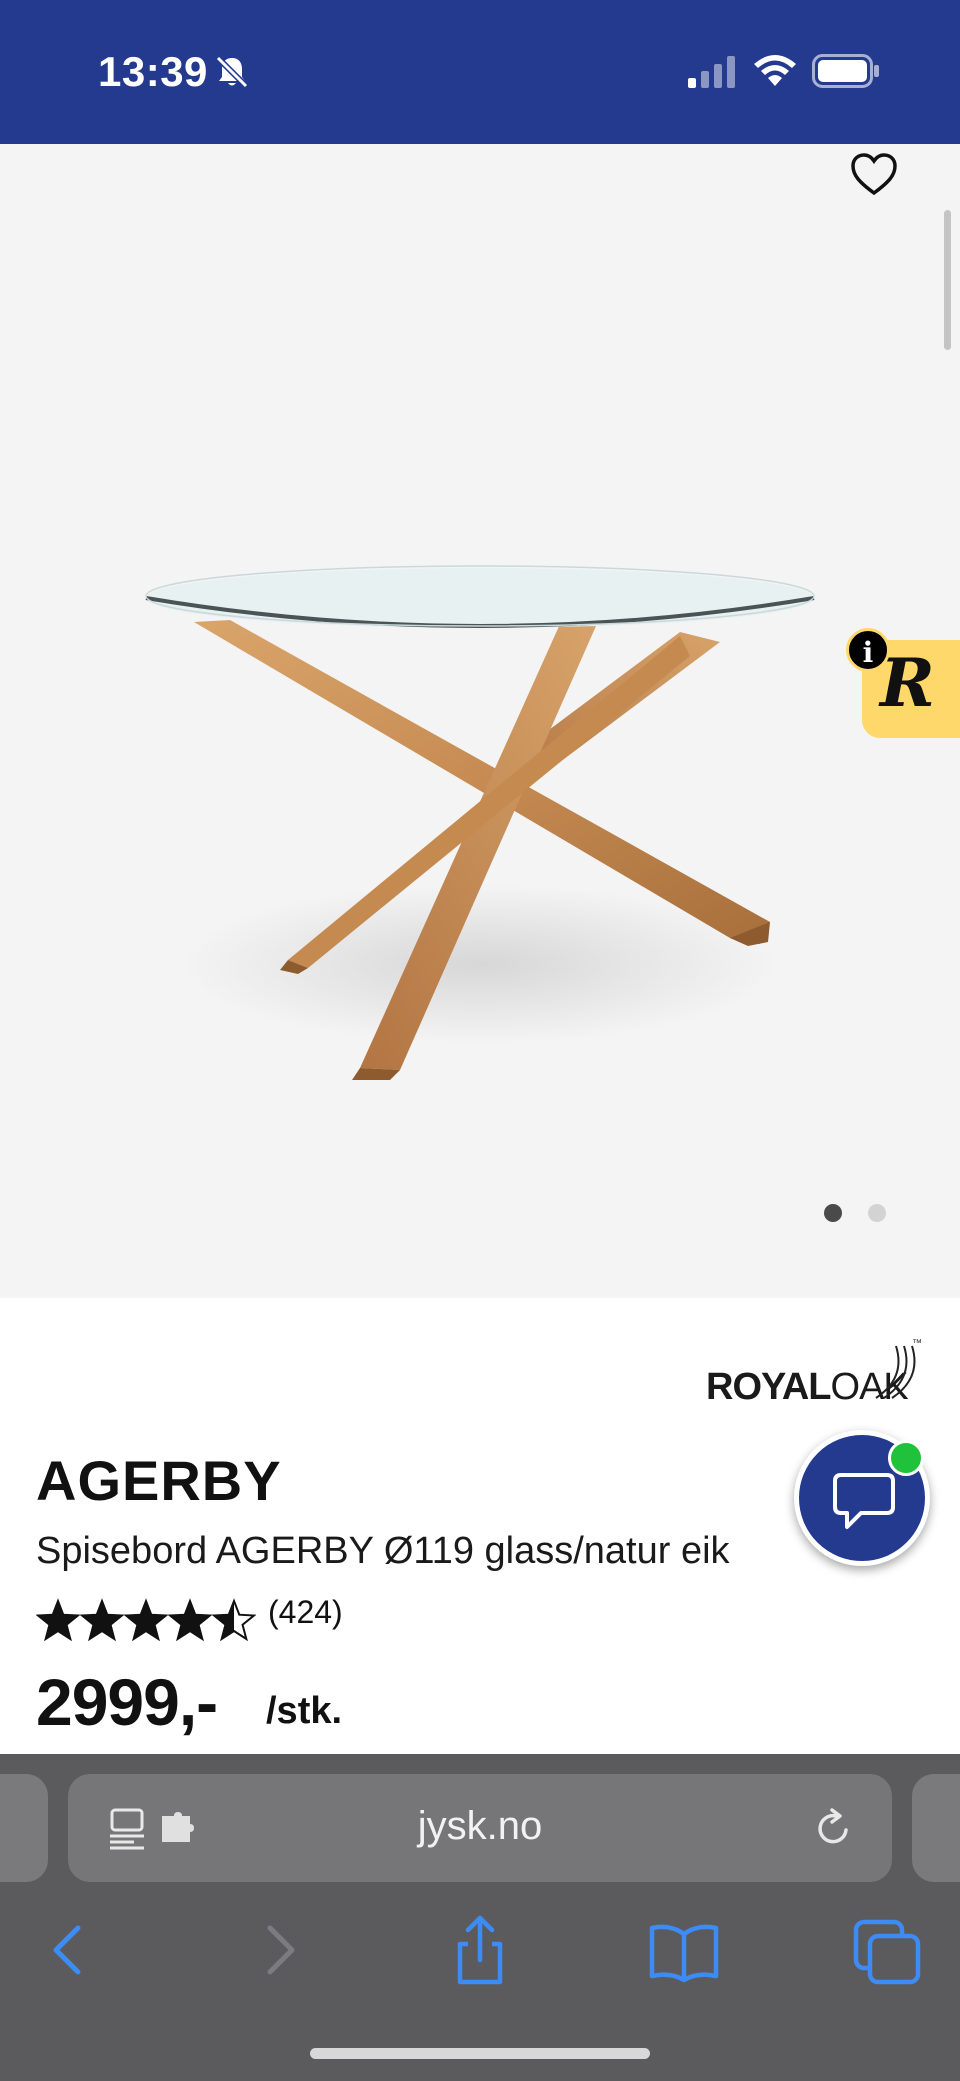 Image resolution: width=960 pixels, height=2081 pixels. I want to click on next-tab-preview, so click(936, 1828).